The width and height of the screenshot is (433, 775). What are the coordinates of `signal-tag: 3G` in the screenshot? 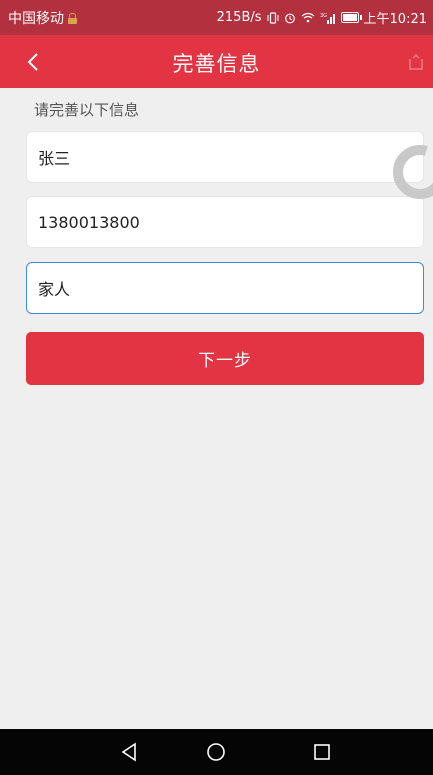 It's located at (323, 16).